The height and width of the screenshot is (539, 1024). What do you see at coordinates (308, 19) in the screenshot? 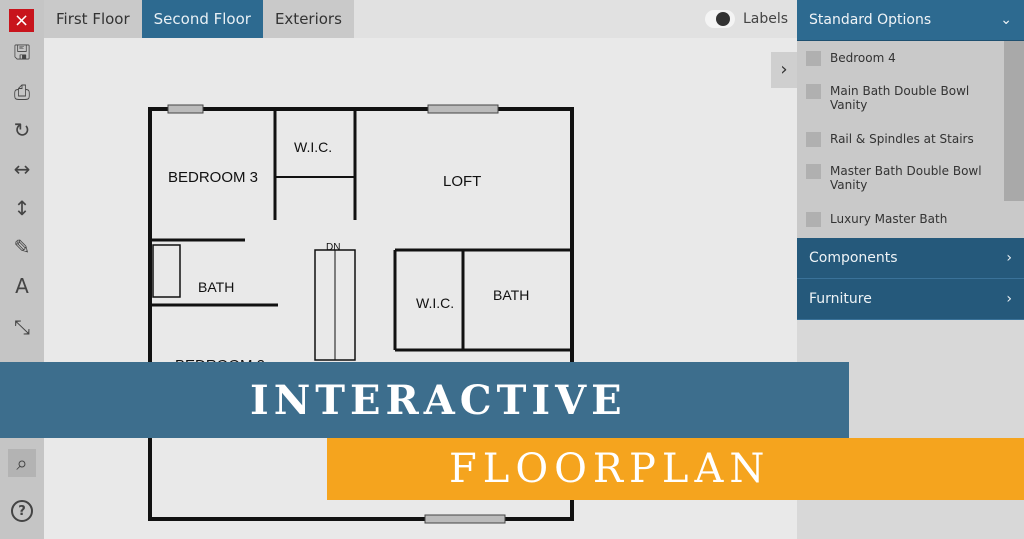
I see `tab-exteriors: Exteriors` at bounding box center [308, 19].